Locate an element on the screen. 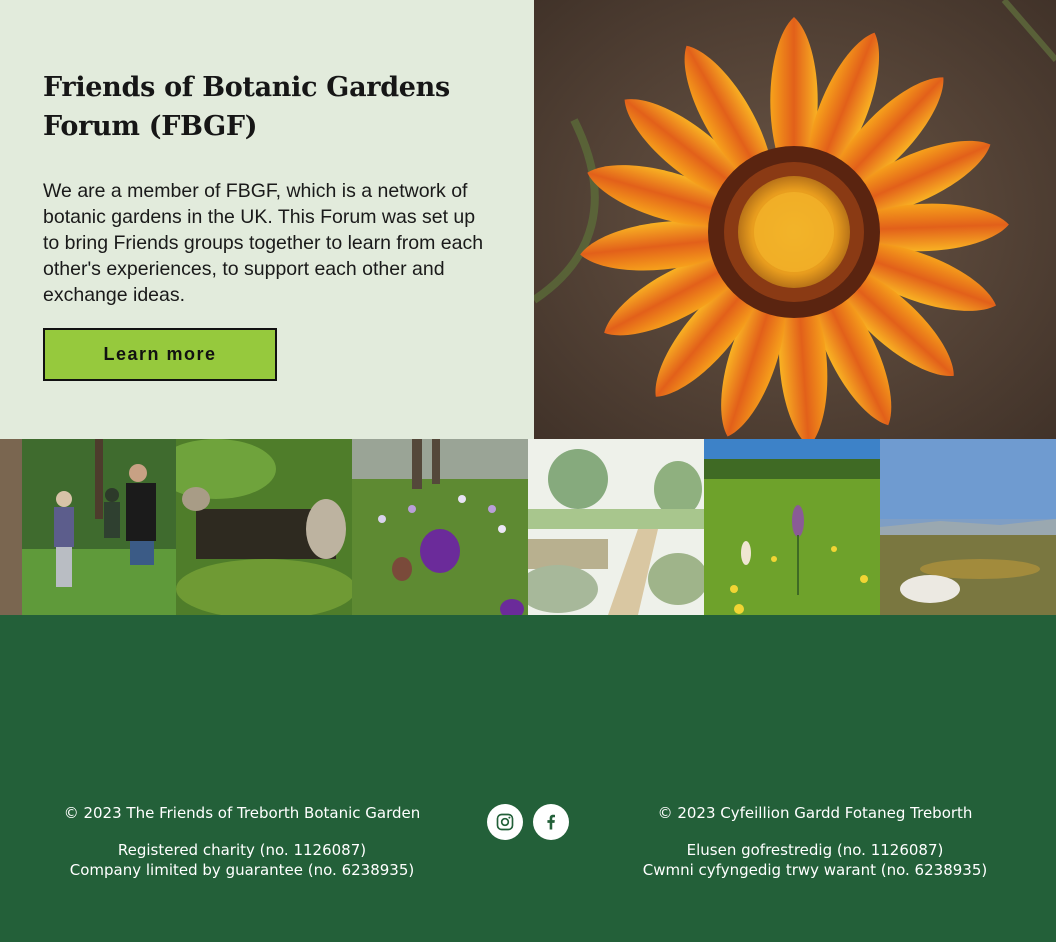 The width and height of the screenshot is (1056, 942). crocus-photo is located at coordinates (440, 527).